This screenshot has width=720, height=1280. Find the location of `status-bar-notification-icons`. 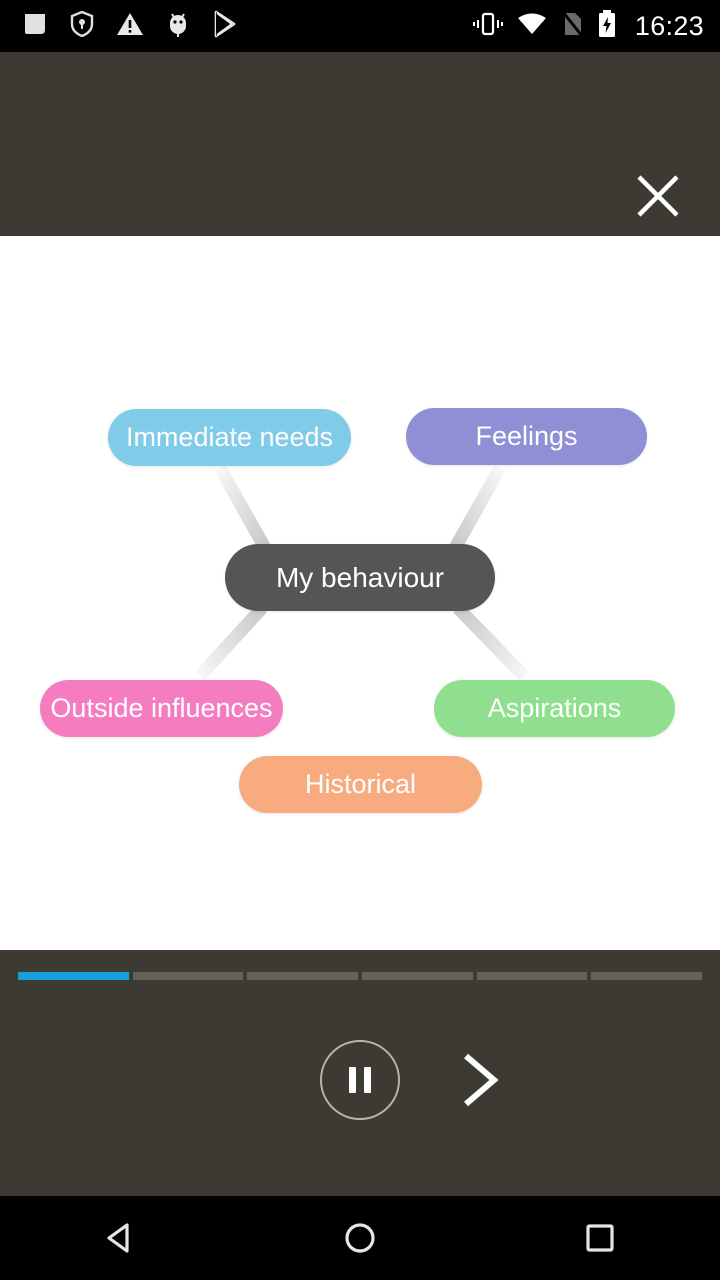

status-bar-notification-icons is located at coordinates (130, 26).